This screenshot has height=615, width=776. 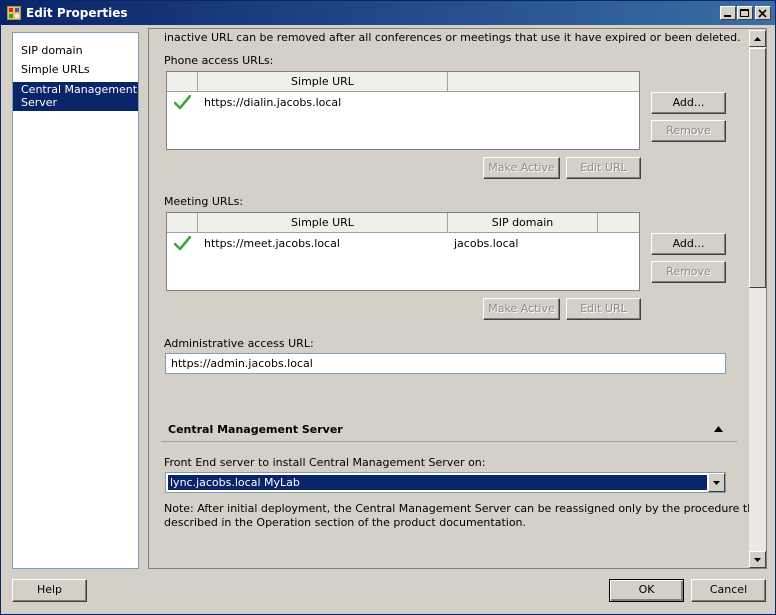 I want to click on scroll-thumb, so click(x=757, y=168).